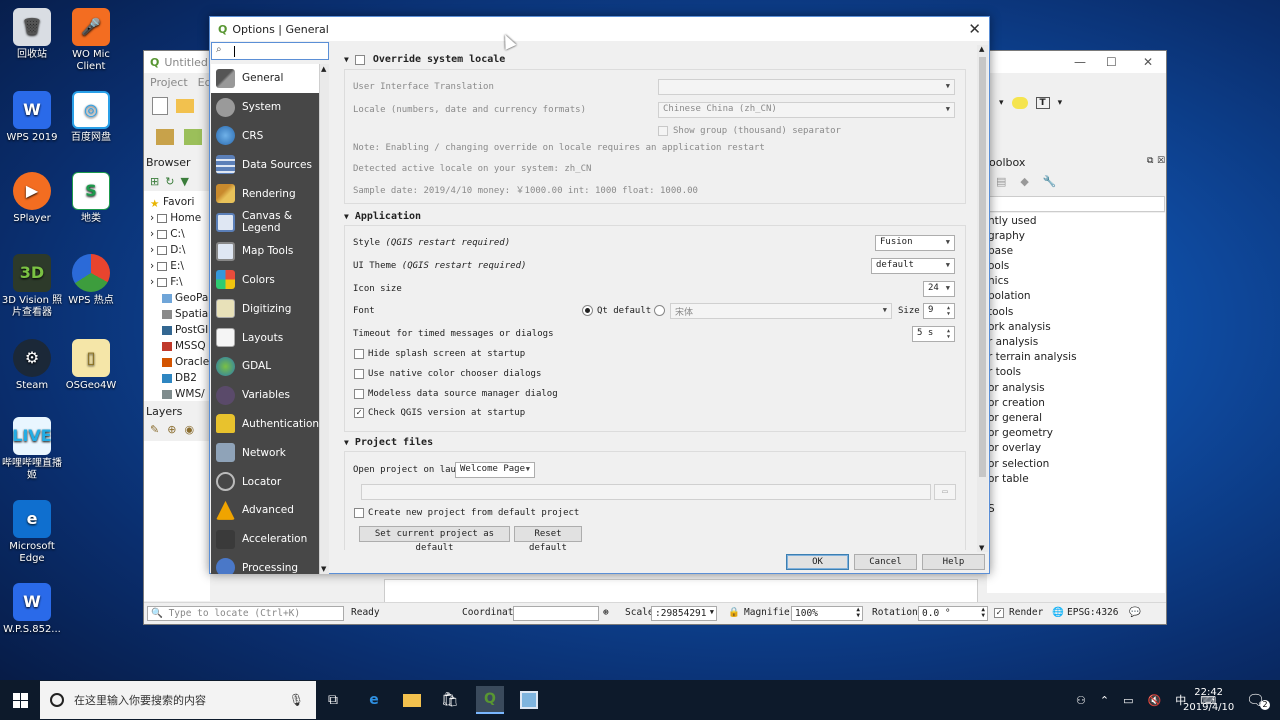 The height and width of the screenshot is (720, 1280). Describe the element at coordinates (933, 334) in the screenshot. I see `timeout-spinbox: 5 s ▲ ▼` at that location.